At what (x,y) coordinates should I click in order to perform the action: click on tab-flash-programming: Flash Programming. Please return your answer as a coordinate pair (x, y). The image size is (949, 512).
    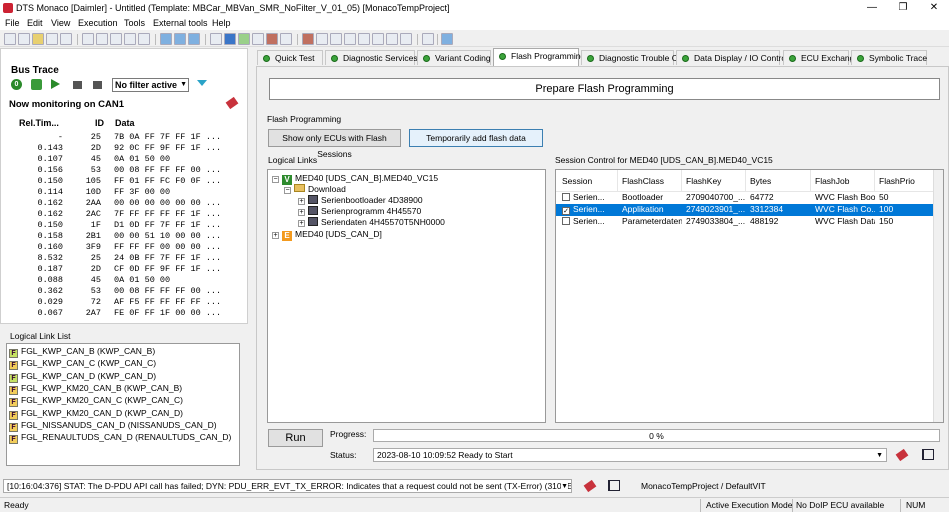
    Looking at the image, I should click on (539, 57).